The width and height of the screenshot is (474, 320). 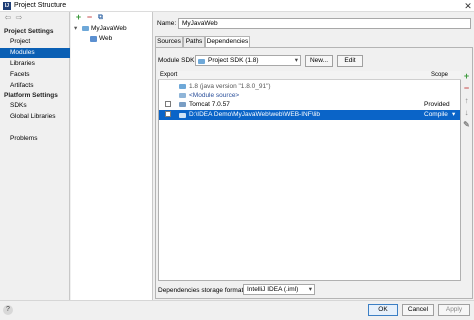 I want to click on sidebar-item-facets: Facets, so click(x=35, y=75).